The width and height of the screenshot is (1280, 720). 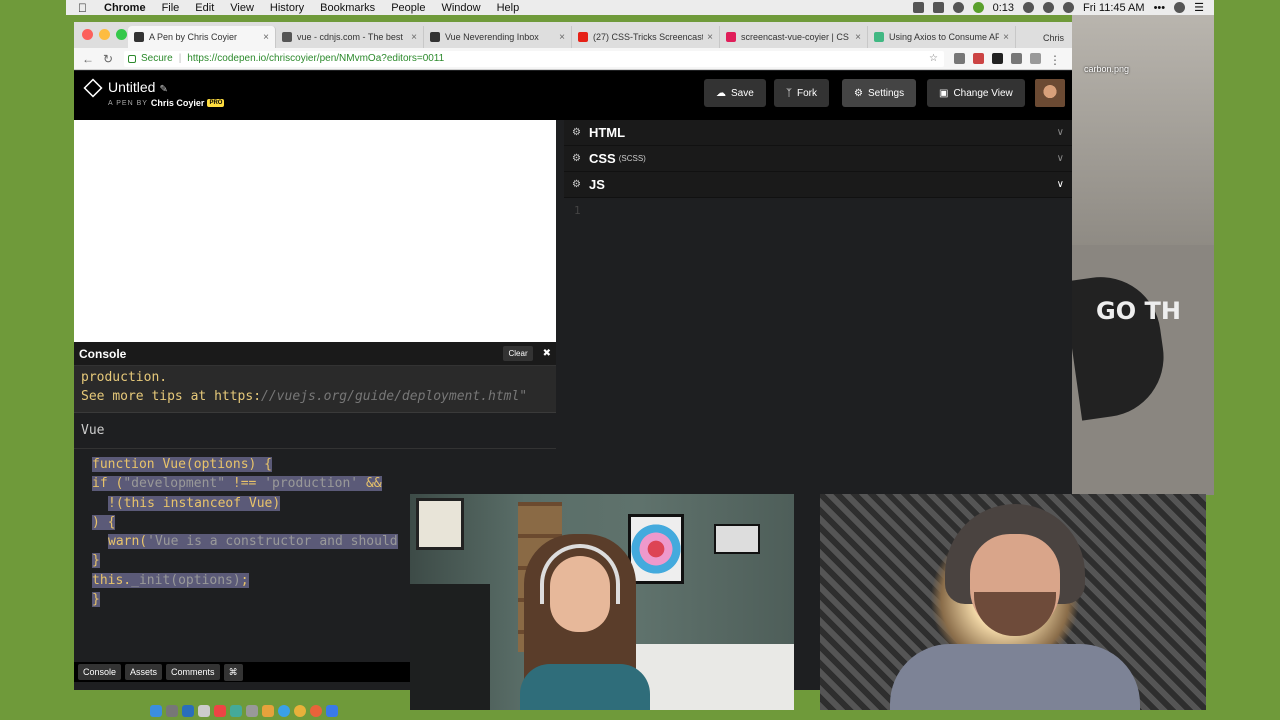 What do you see at coordinates (108, 59) in the screenshot?
I see `reload-icon: ↻` at bounding box center [108, 59].